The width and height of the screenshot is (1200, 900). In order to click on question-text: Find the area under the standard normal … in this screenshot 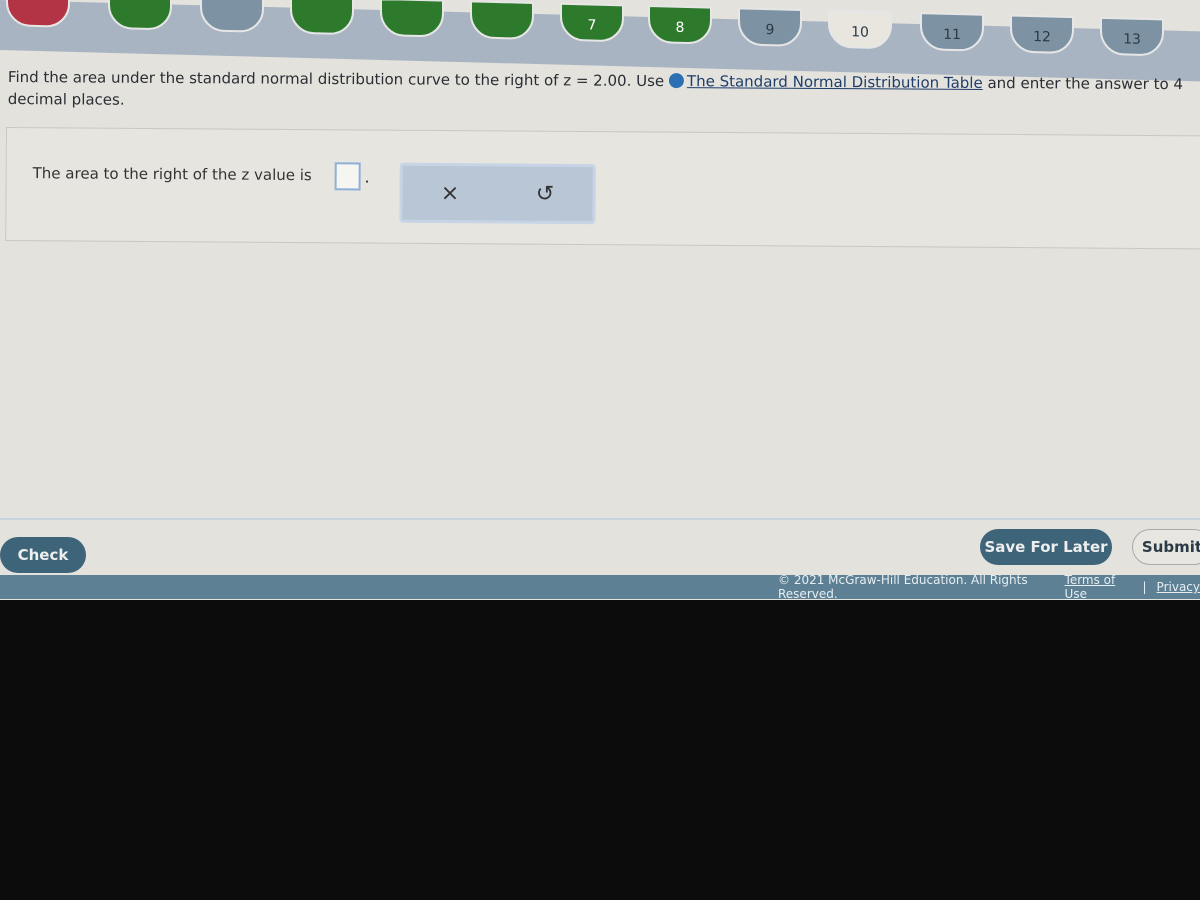, I will do `click(595, 88)`.